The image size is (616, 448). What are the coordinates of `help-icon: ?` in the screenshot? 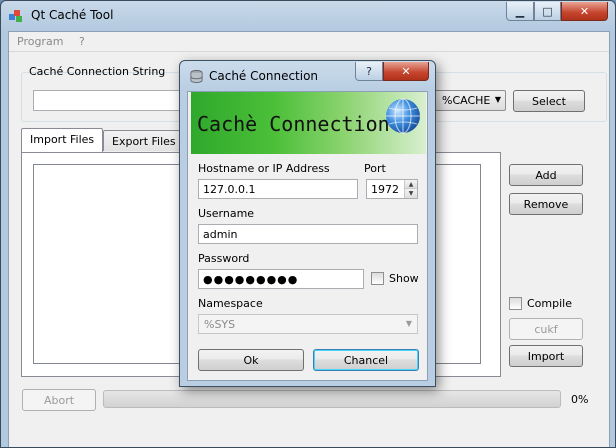 It's located at (369, 71).